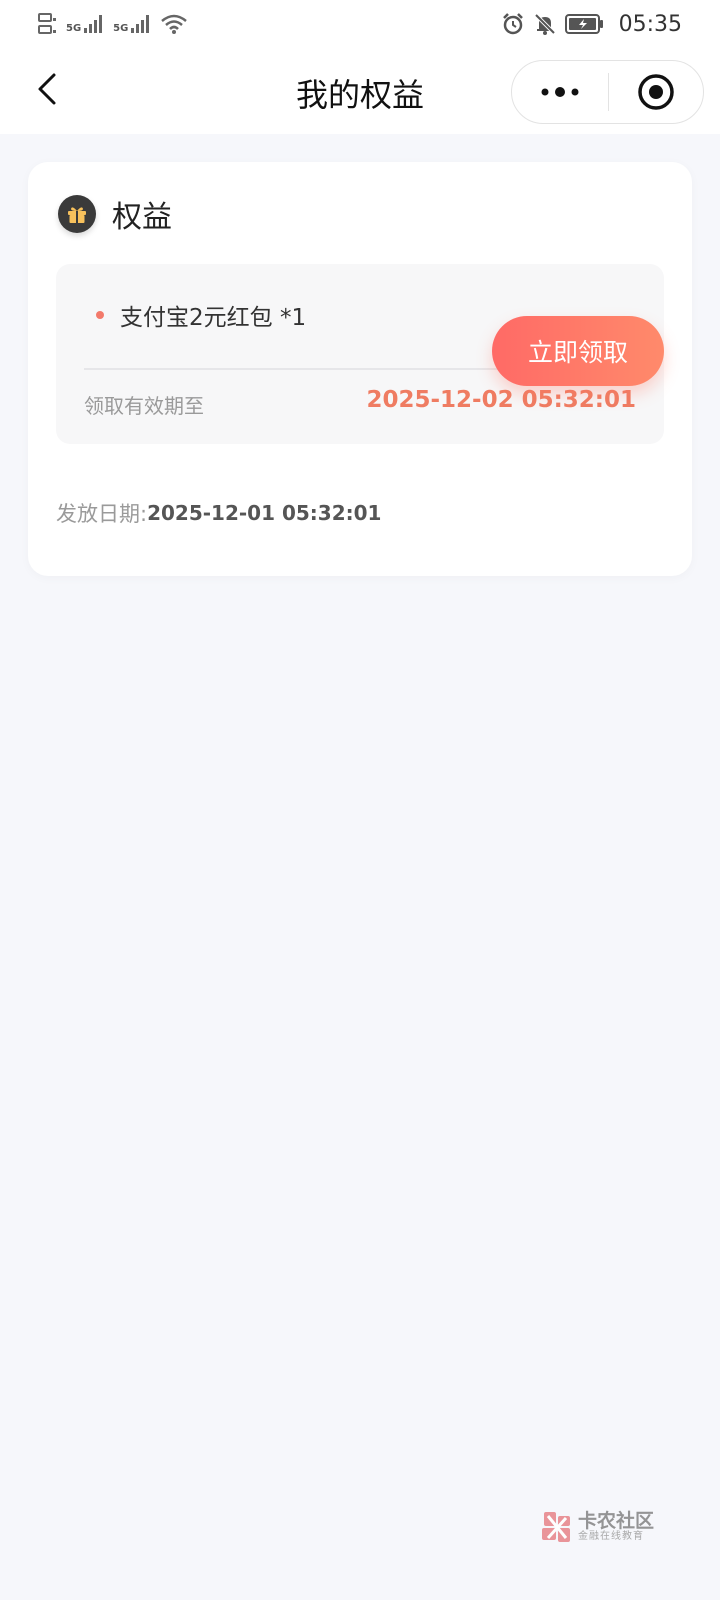 The height and width of the screenshot is (1600, 720). What do you see at coordinates (501, 400) in the screenshot?
I see `valid-until-value: 2025-12-02 05:32:01` at bounding box center [501, 400].